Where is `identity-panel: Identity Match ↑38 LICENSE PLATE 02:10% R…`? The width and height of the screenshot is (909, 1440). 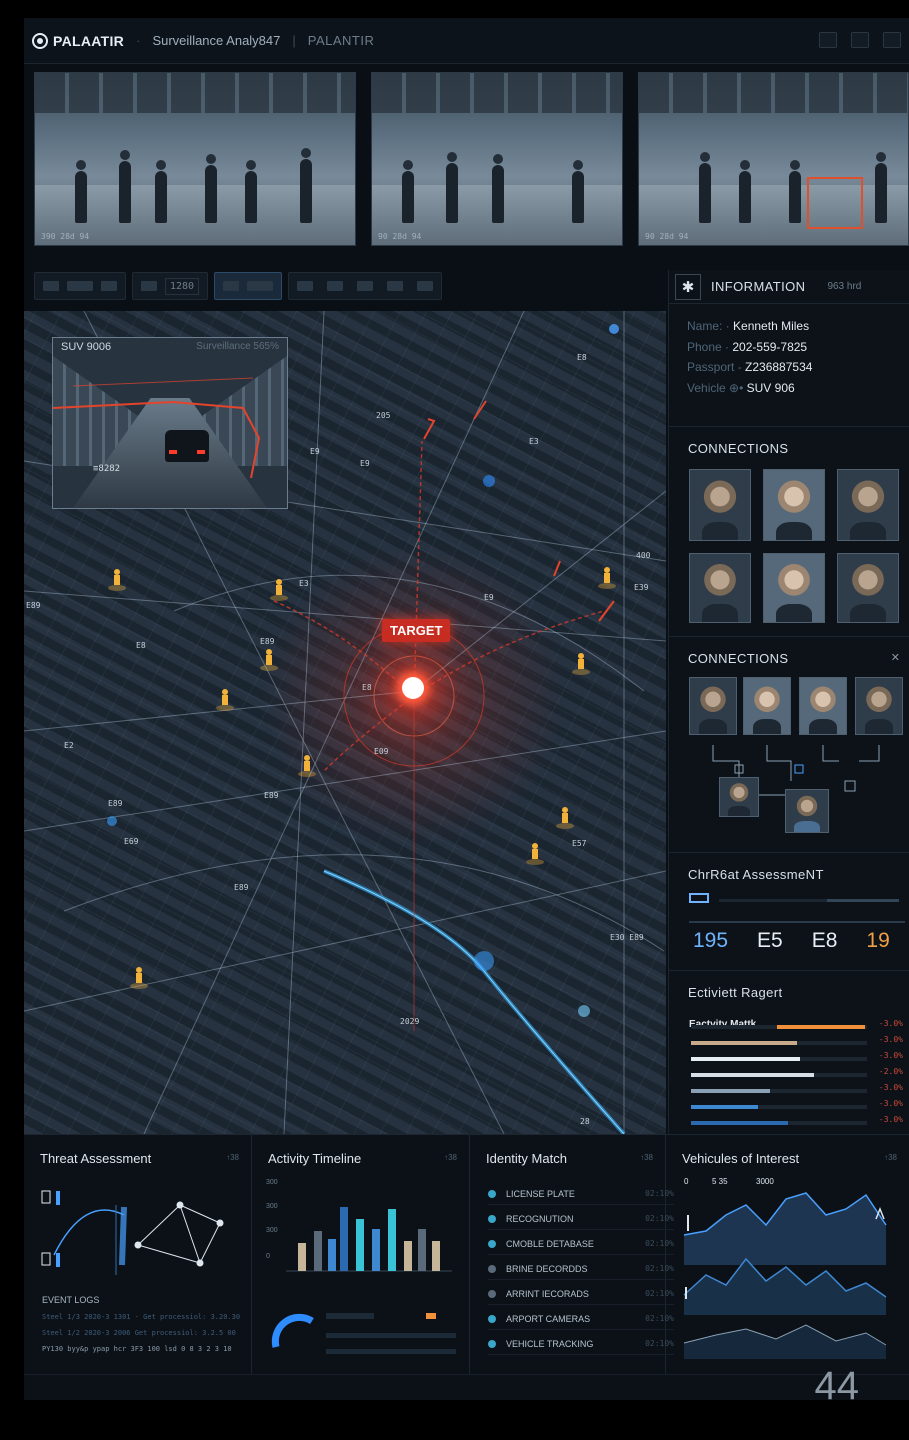 identity-panel: Identity Match ↑38 LICENSE PLATE 02:10% R… is located at coordinates (572, 1255).